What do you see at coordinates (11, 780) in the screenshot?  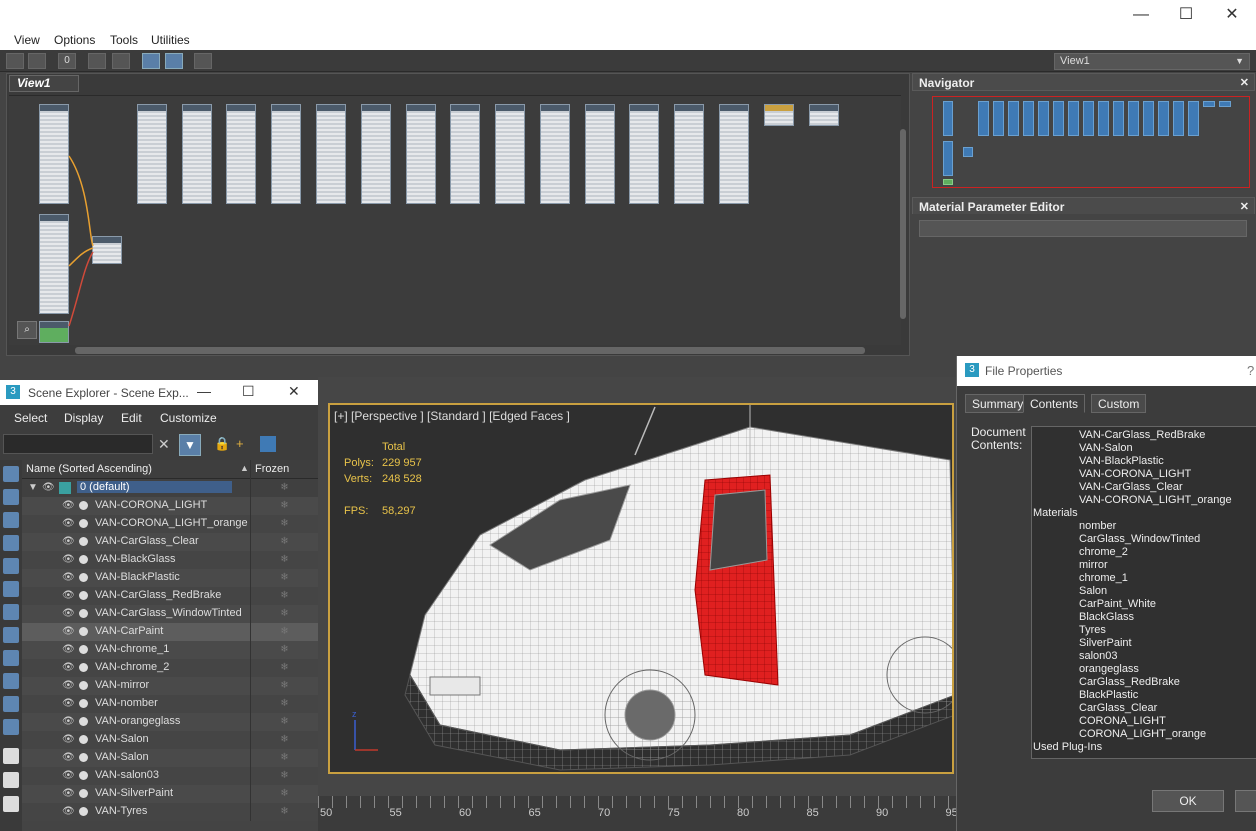 I see `box-icon` at bounding box center [11, 780].